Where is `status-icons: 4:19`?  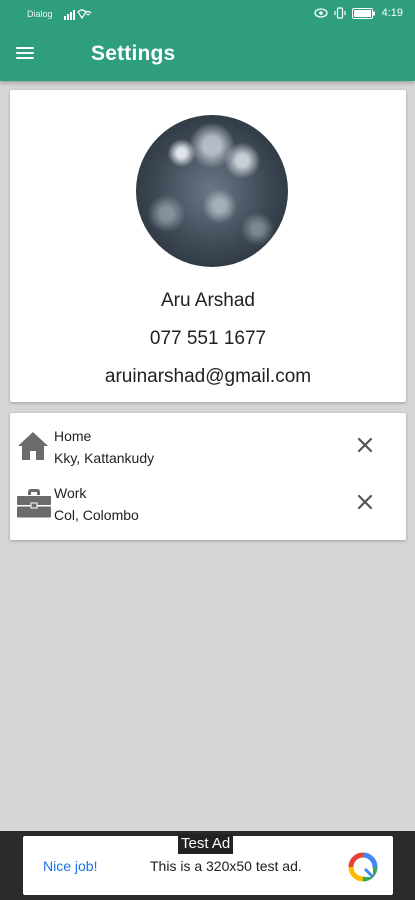 status-icons: 4:19 is located at coordinates (358, 13).